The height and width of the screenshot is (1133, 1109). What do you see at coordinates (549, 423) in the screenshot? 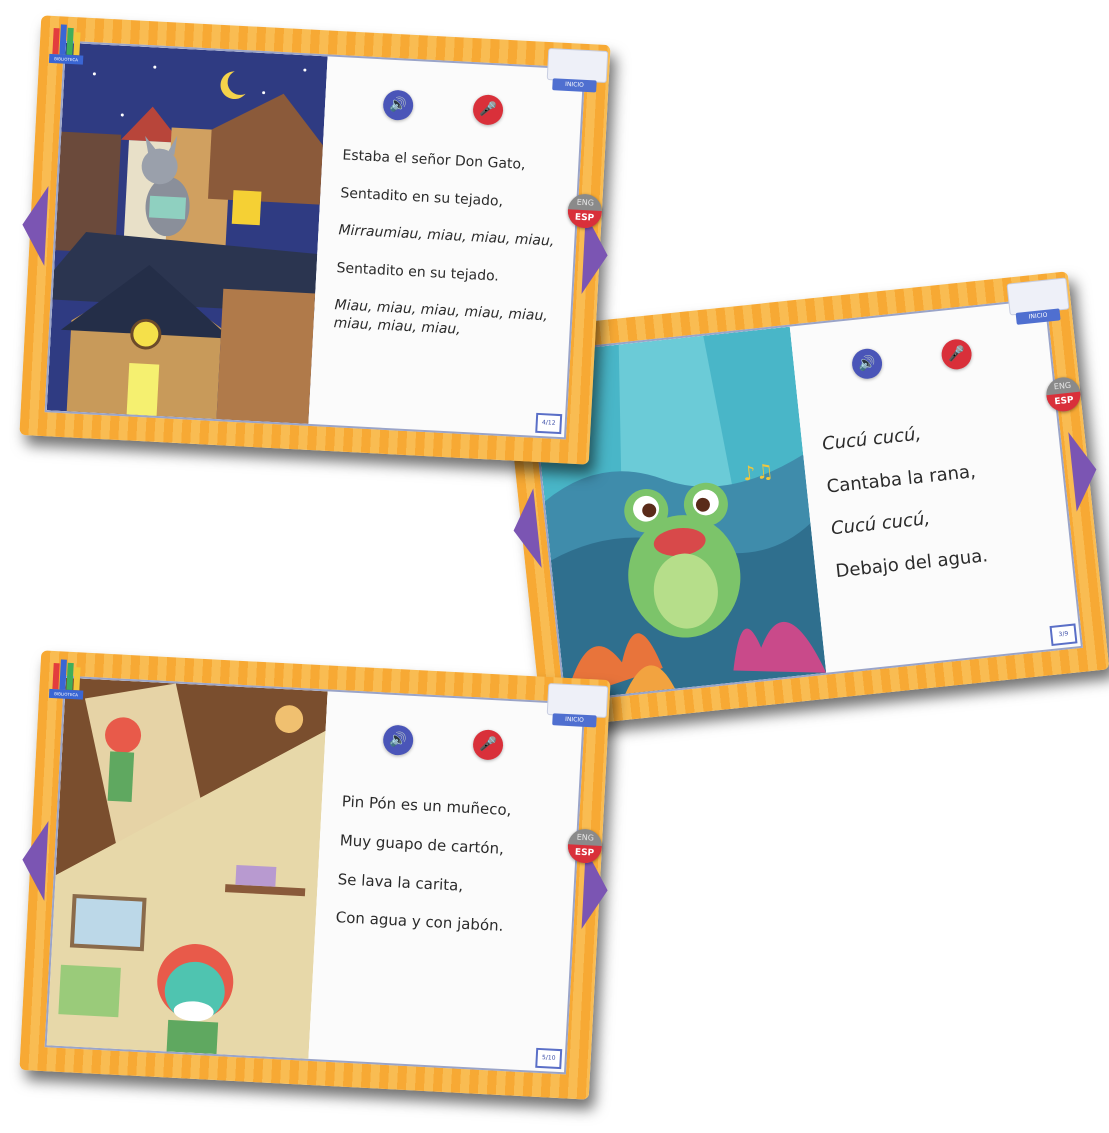
I see `page-counter: 4/12` at bounding box center [549, 423].